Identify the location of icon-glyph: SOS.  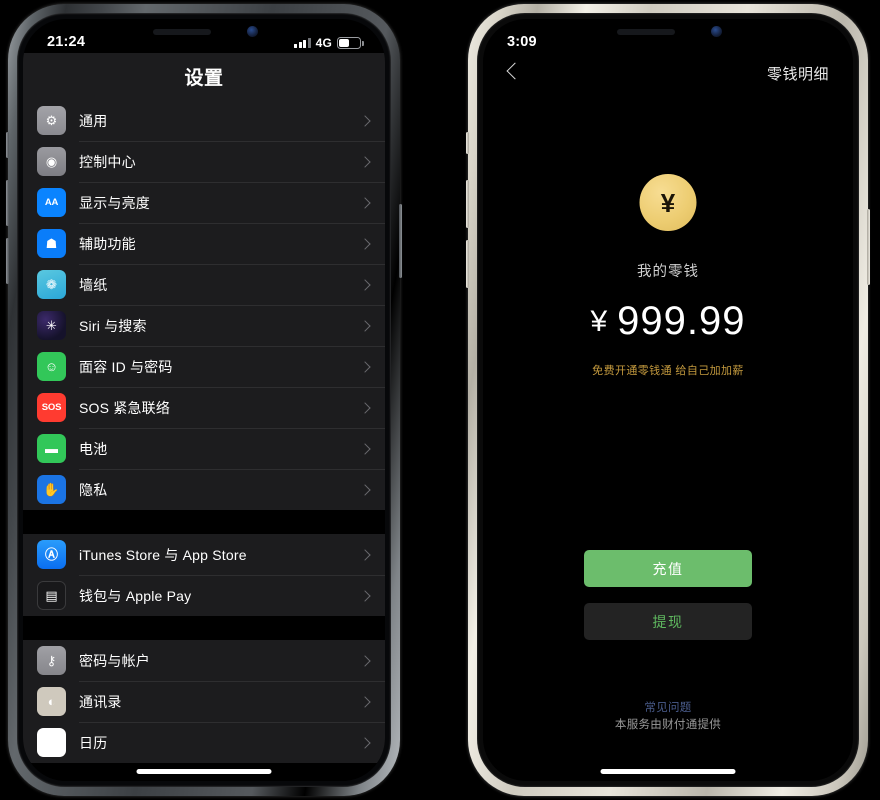
(51, 407).